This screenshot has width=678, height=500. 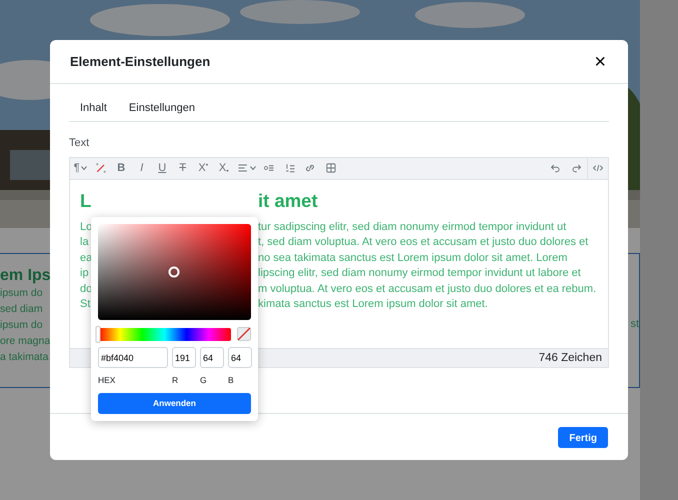 What do you see at coordinates (174, 403) in the screenshot?
I see `apply-button: Anwenden` at bounding box center [174, 403].